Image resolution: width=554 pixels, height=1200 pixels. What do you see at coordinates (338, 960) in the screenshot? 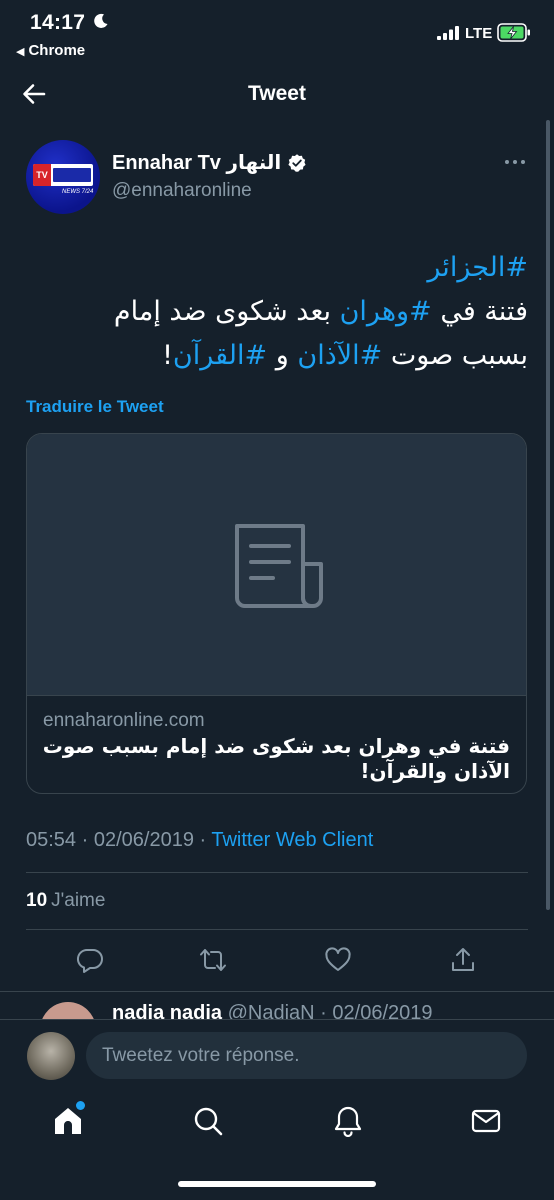
I see `heart-icon` at bounding box center [338, 960].